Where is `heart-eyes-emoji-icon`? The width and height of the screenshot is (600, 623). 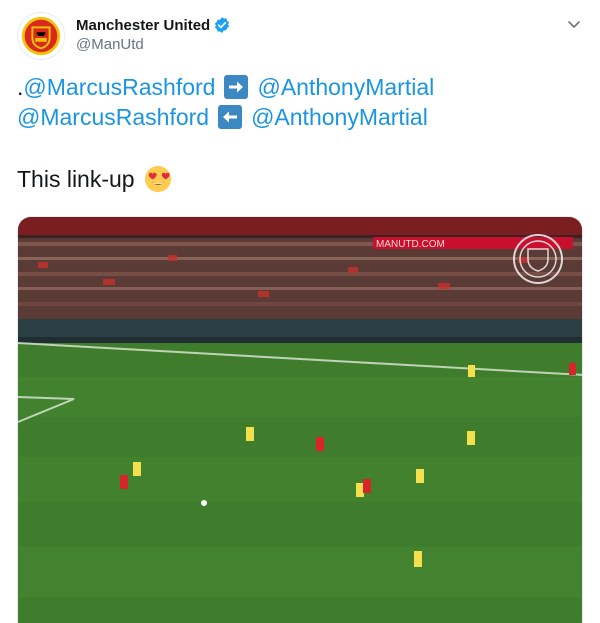
heart-eyes-emoji-icon is located at coordinates (158, 179).